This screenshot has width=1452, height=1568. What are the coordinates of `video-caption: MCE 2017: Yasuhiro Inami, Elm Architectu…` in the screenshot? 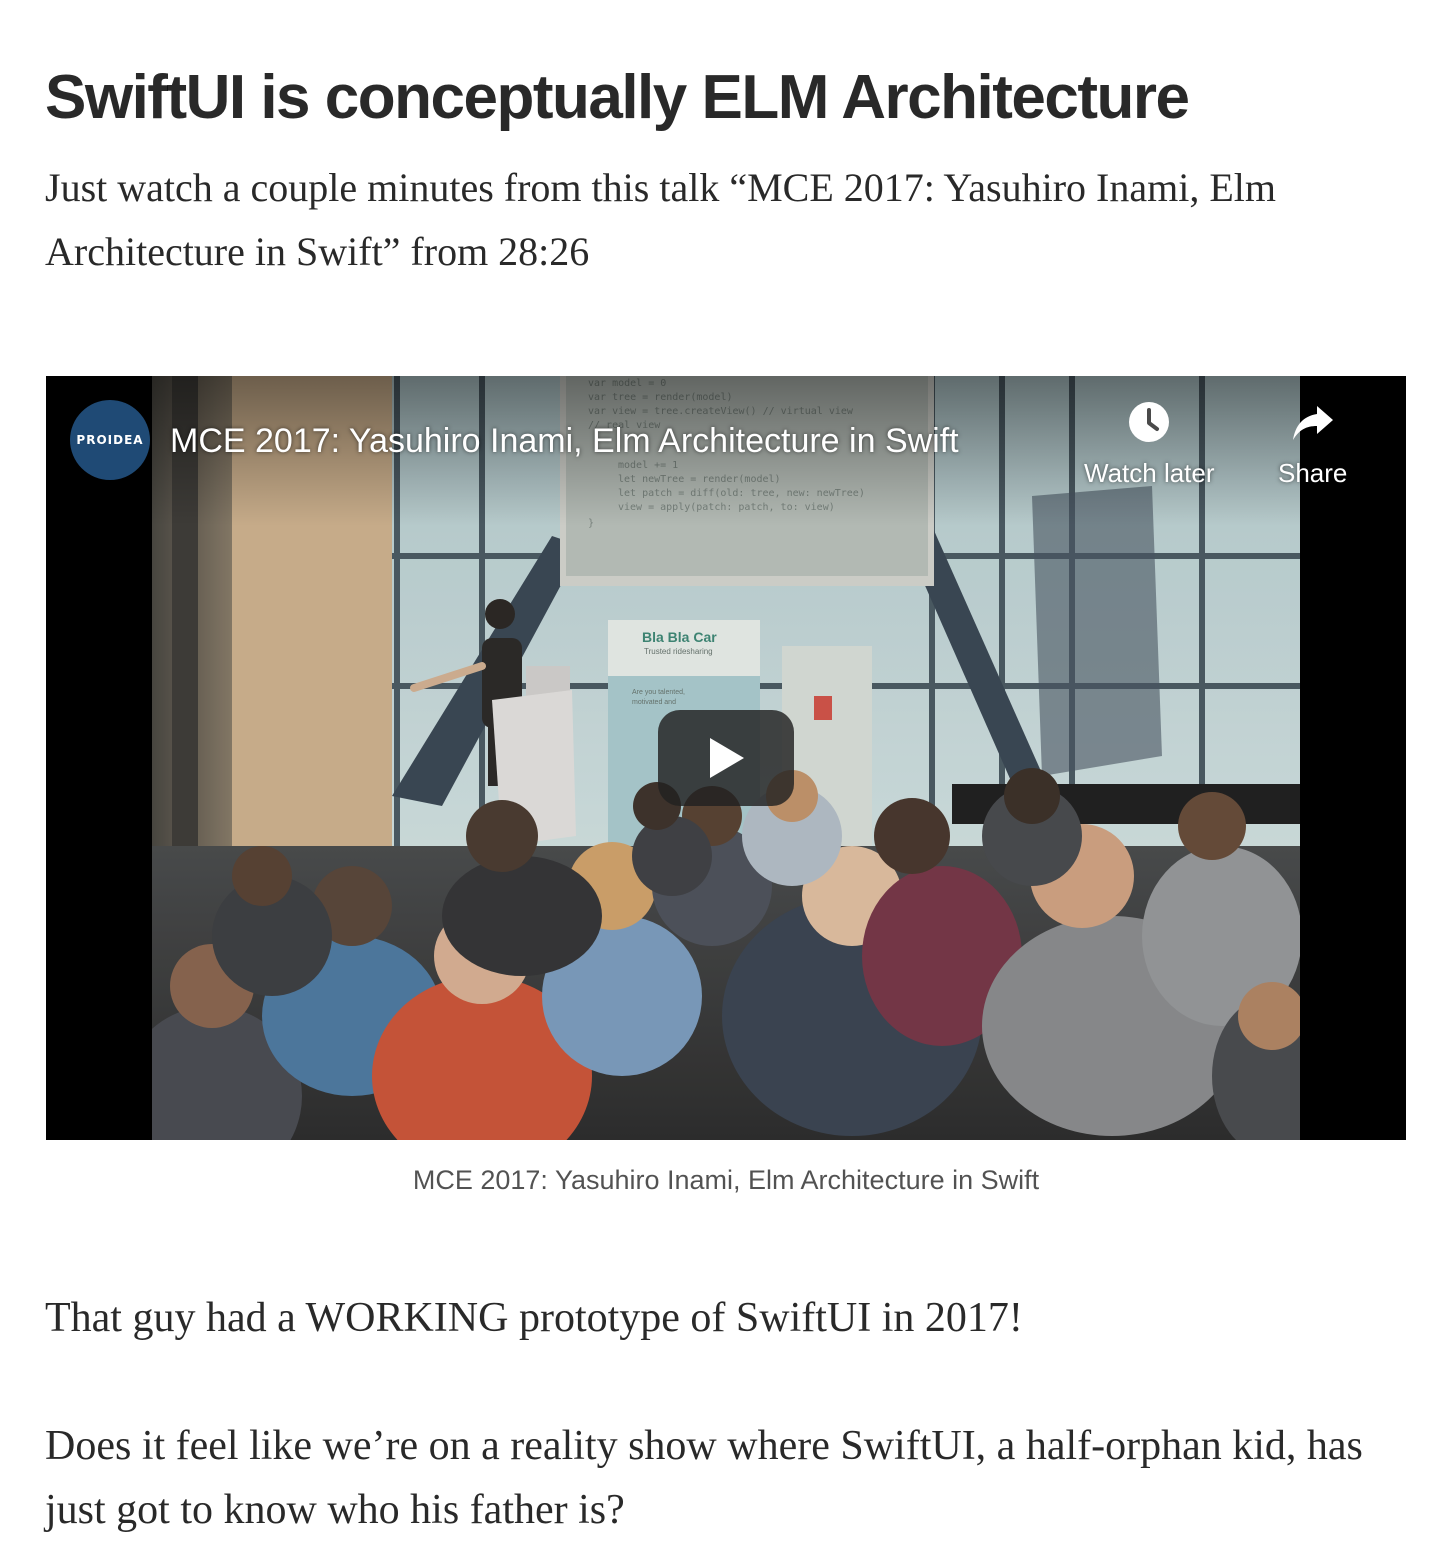 It's located at (726, 1180).